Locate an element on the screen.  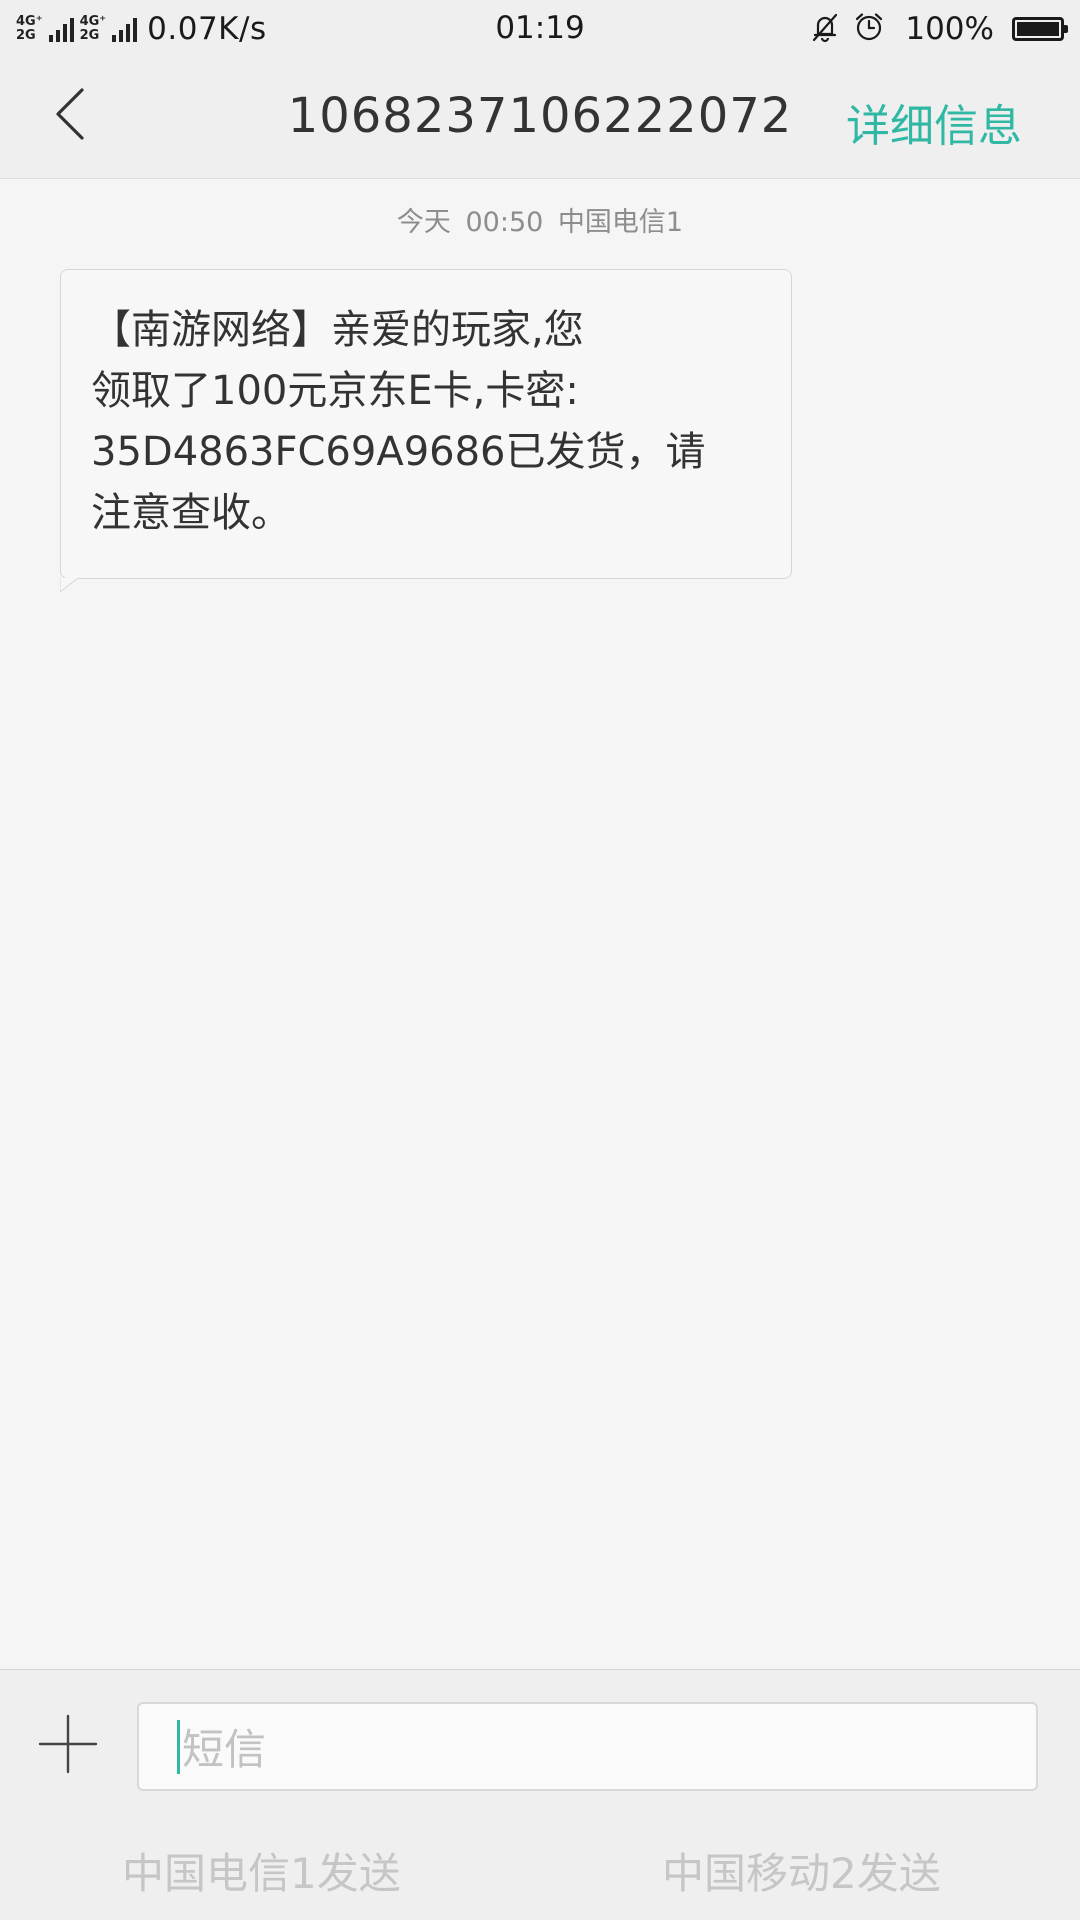
send-via-sim2-button: 中国移动2发送 is located at coordinates (801, 1870).